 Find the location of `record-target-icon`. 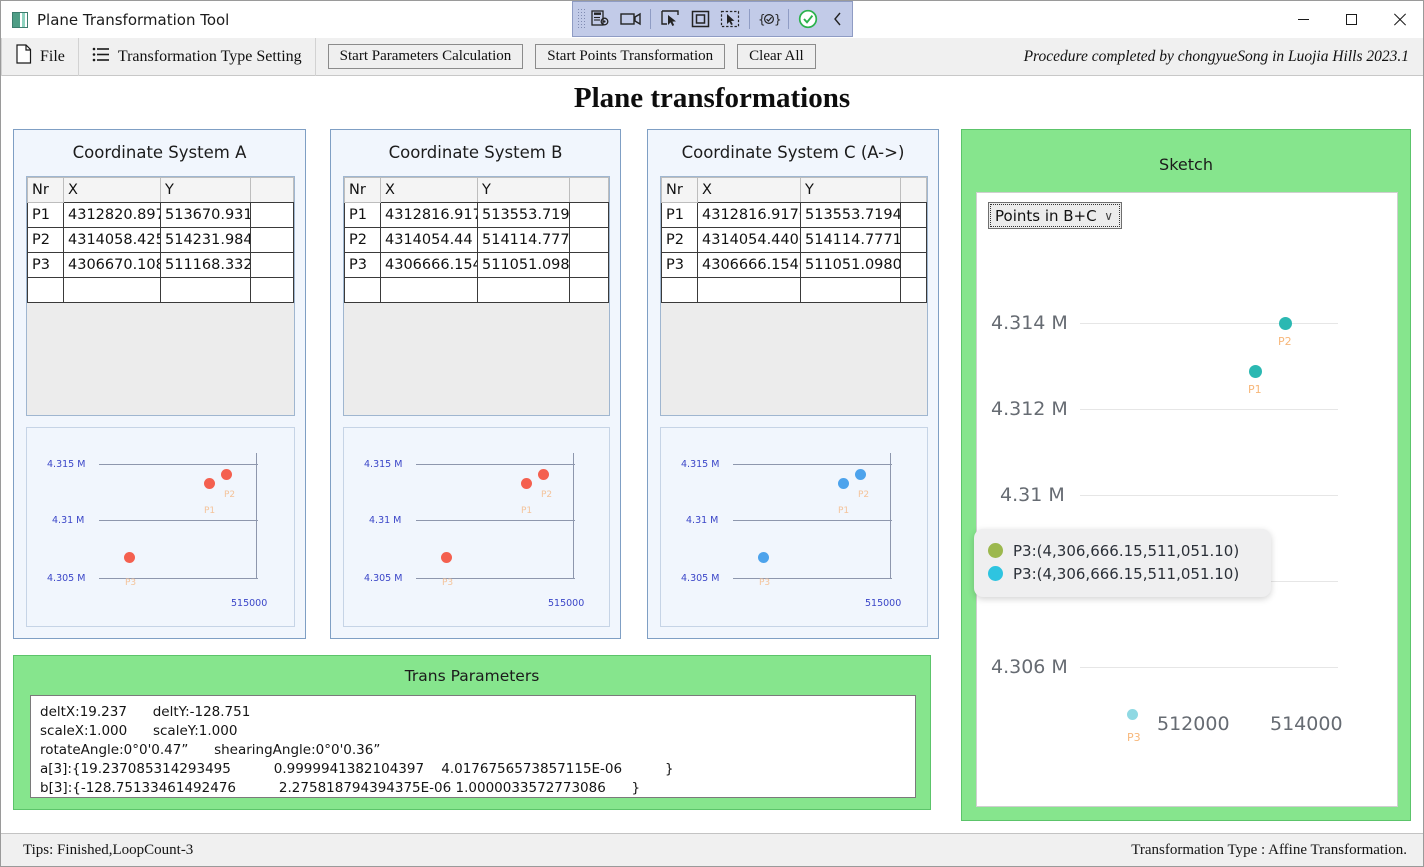

record-target-icon is located at coordinates (601, 19).